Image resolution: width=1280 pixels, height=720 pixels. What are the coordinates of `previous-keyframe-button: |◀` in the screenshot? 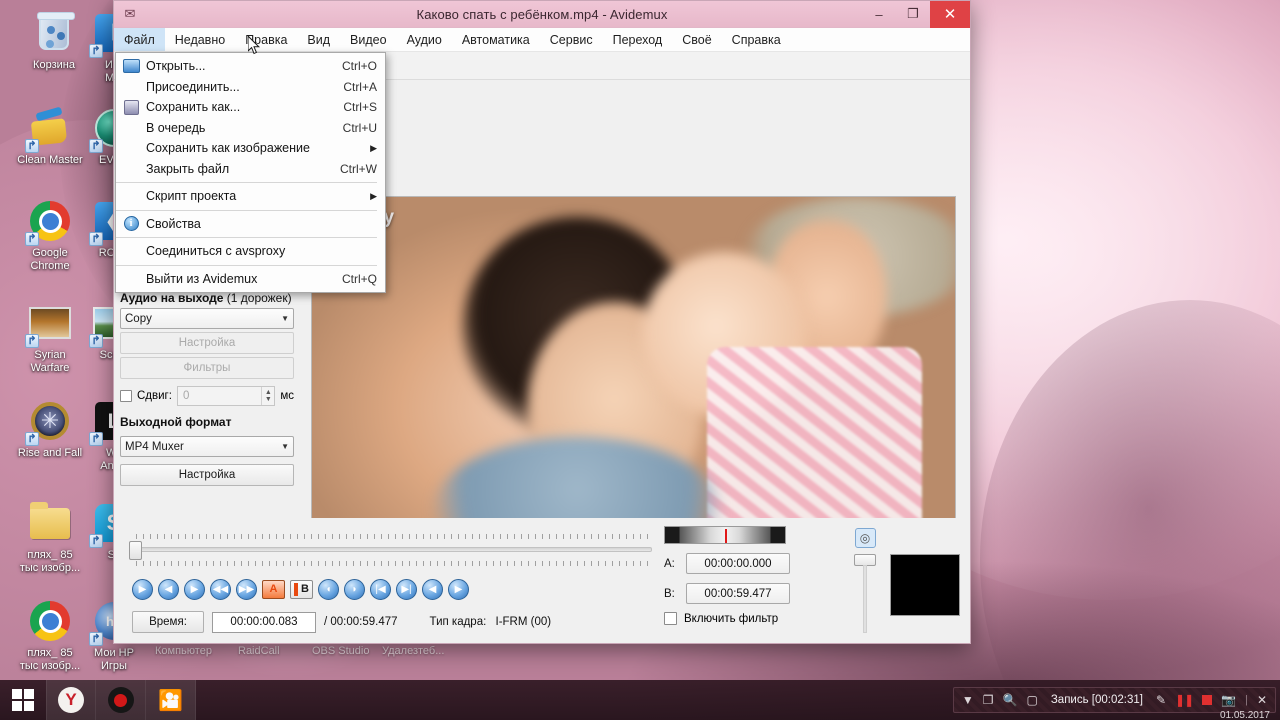 It's located at (380, 589).